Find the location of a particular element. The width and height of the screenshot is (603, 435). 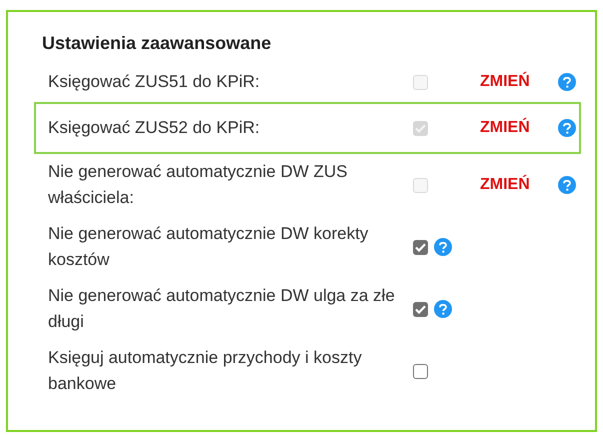

setting-label: Nie generować automatycznie DW korekty kosztów is located at coordinates (209, 247).